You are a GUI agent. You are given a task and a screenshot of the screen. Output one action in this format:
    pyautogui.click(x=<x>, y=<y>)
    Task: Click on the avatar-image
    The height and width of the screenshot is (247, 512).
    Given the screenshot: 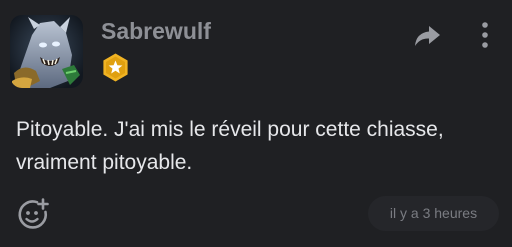 What is the action you would take?
    pyautogui.click(x=46, y=51)
    